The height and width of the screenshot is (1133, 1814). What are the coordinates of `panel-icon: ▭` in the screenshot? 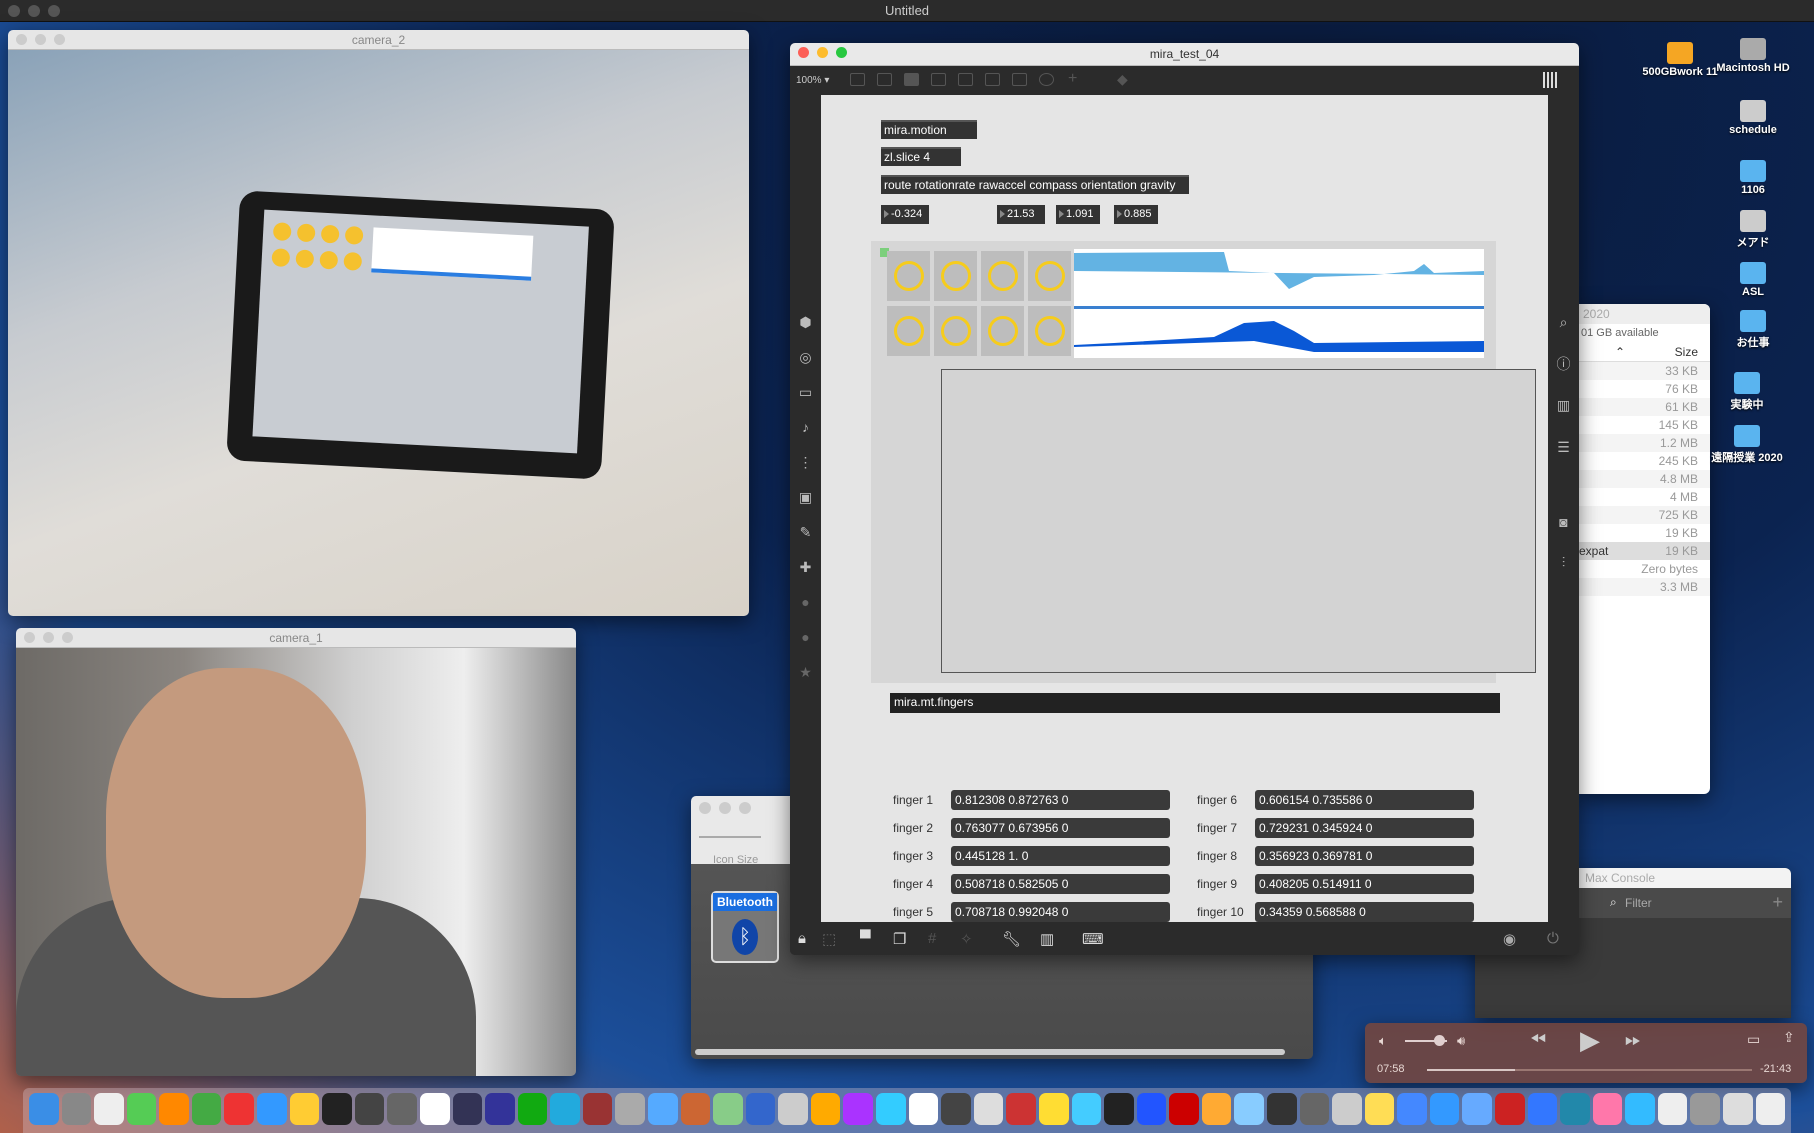 It's located at (805, 392).